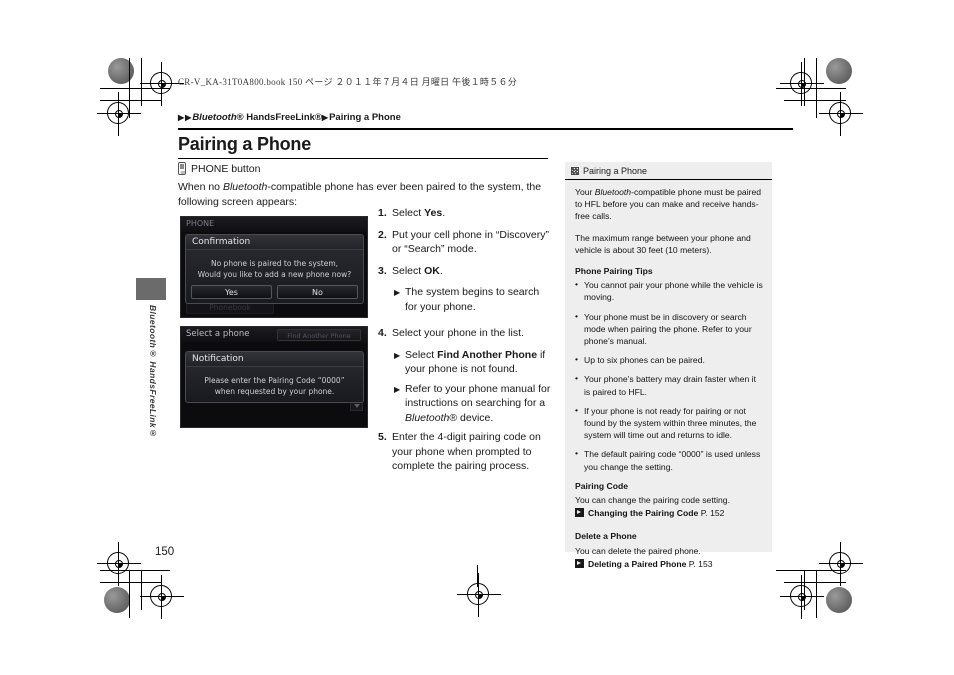  I want to click on step-1-text: Select Yes., so click(472, 213).